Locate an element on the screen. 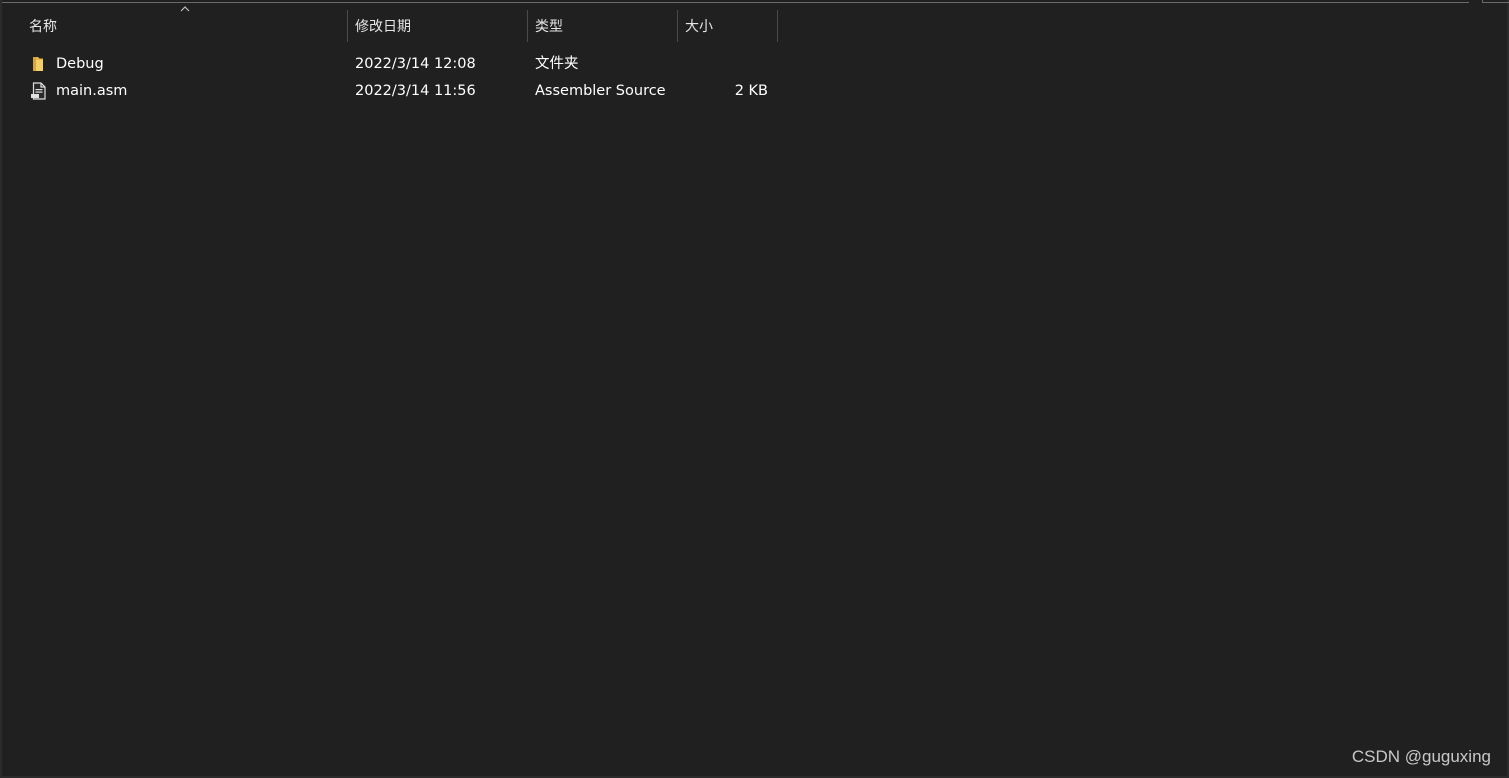 This screenshot has width=1509, height=778. file-name: Debug is located at coordinates (80, 64).